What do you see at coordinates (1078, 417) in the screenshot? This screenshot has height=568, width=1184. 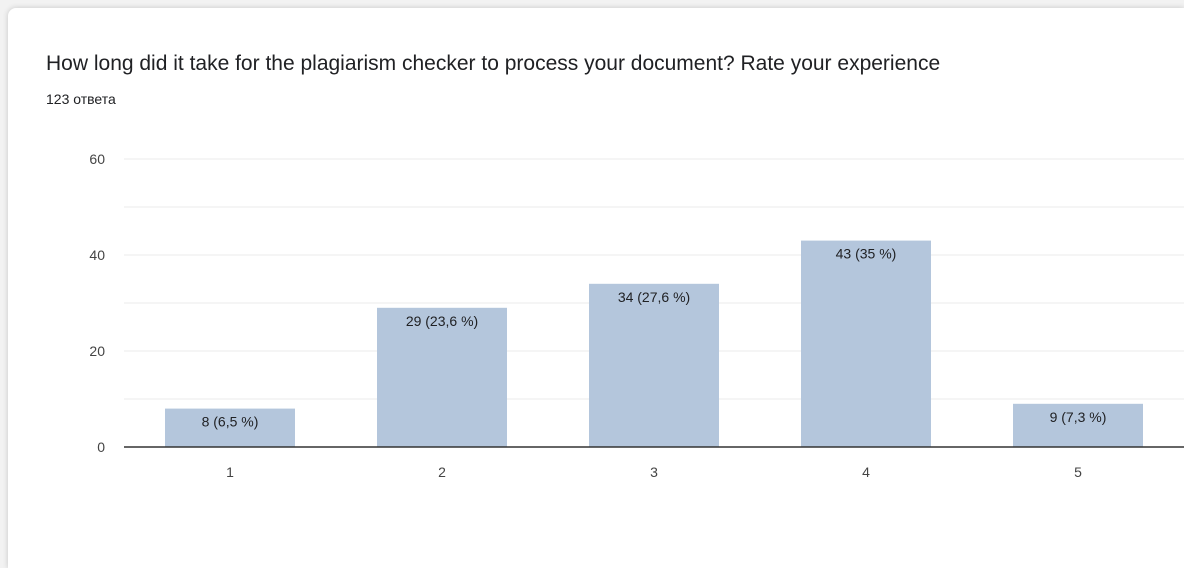 I see `bar-data-label: 9 (7,3 %)` at bounding box center [1078, 417].